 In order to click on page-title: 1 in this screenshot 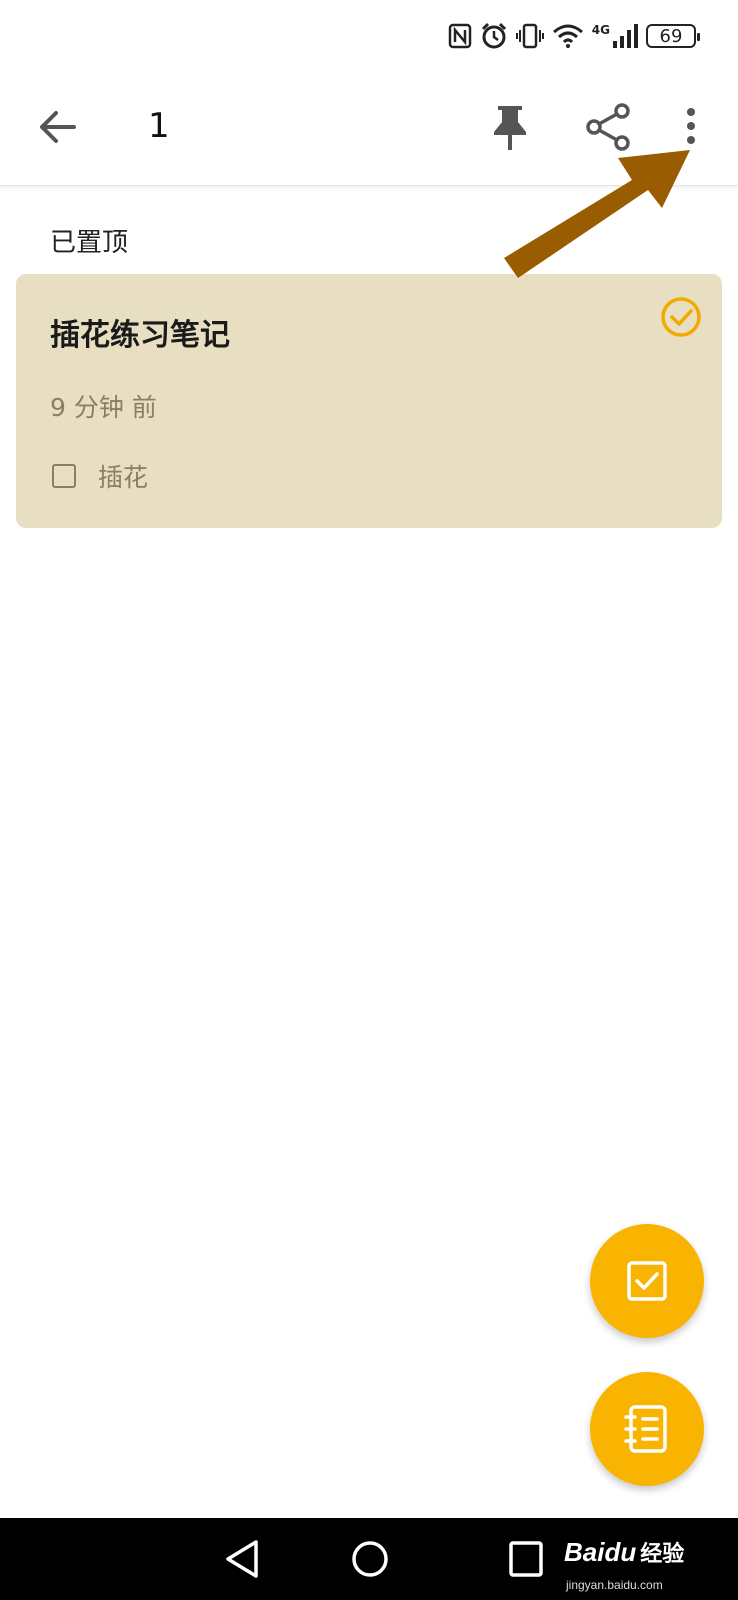, I will do `click(159, 126)`.